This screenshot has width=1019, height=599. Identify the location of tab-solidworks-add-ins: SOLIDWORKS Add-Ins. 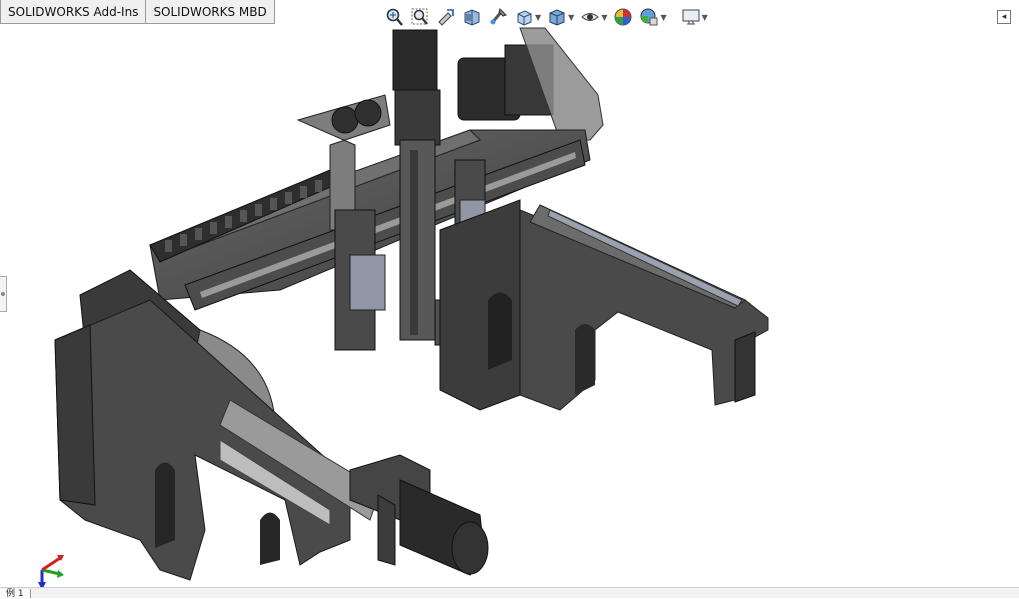
(73, 12).